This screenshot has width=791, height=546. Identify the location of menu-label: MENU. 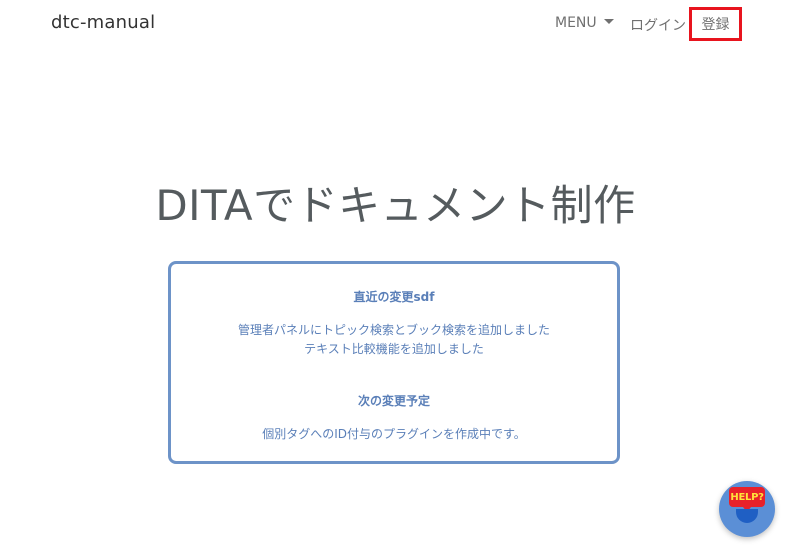
(576, 23).